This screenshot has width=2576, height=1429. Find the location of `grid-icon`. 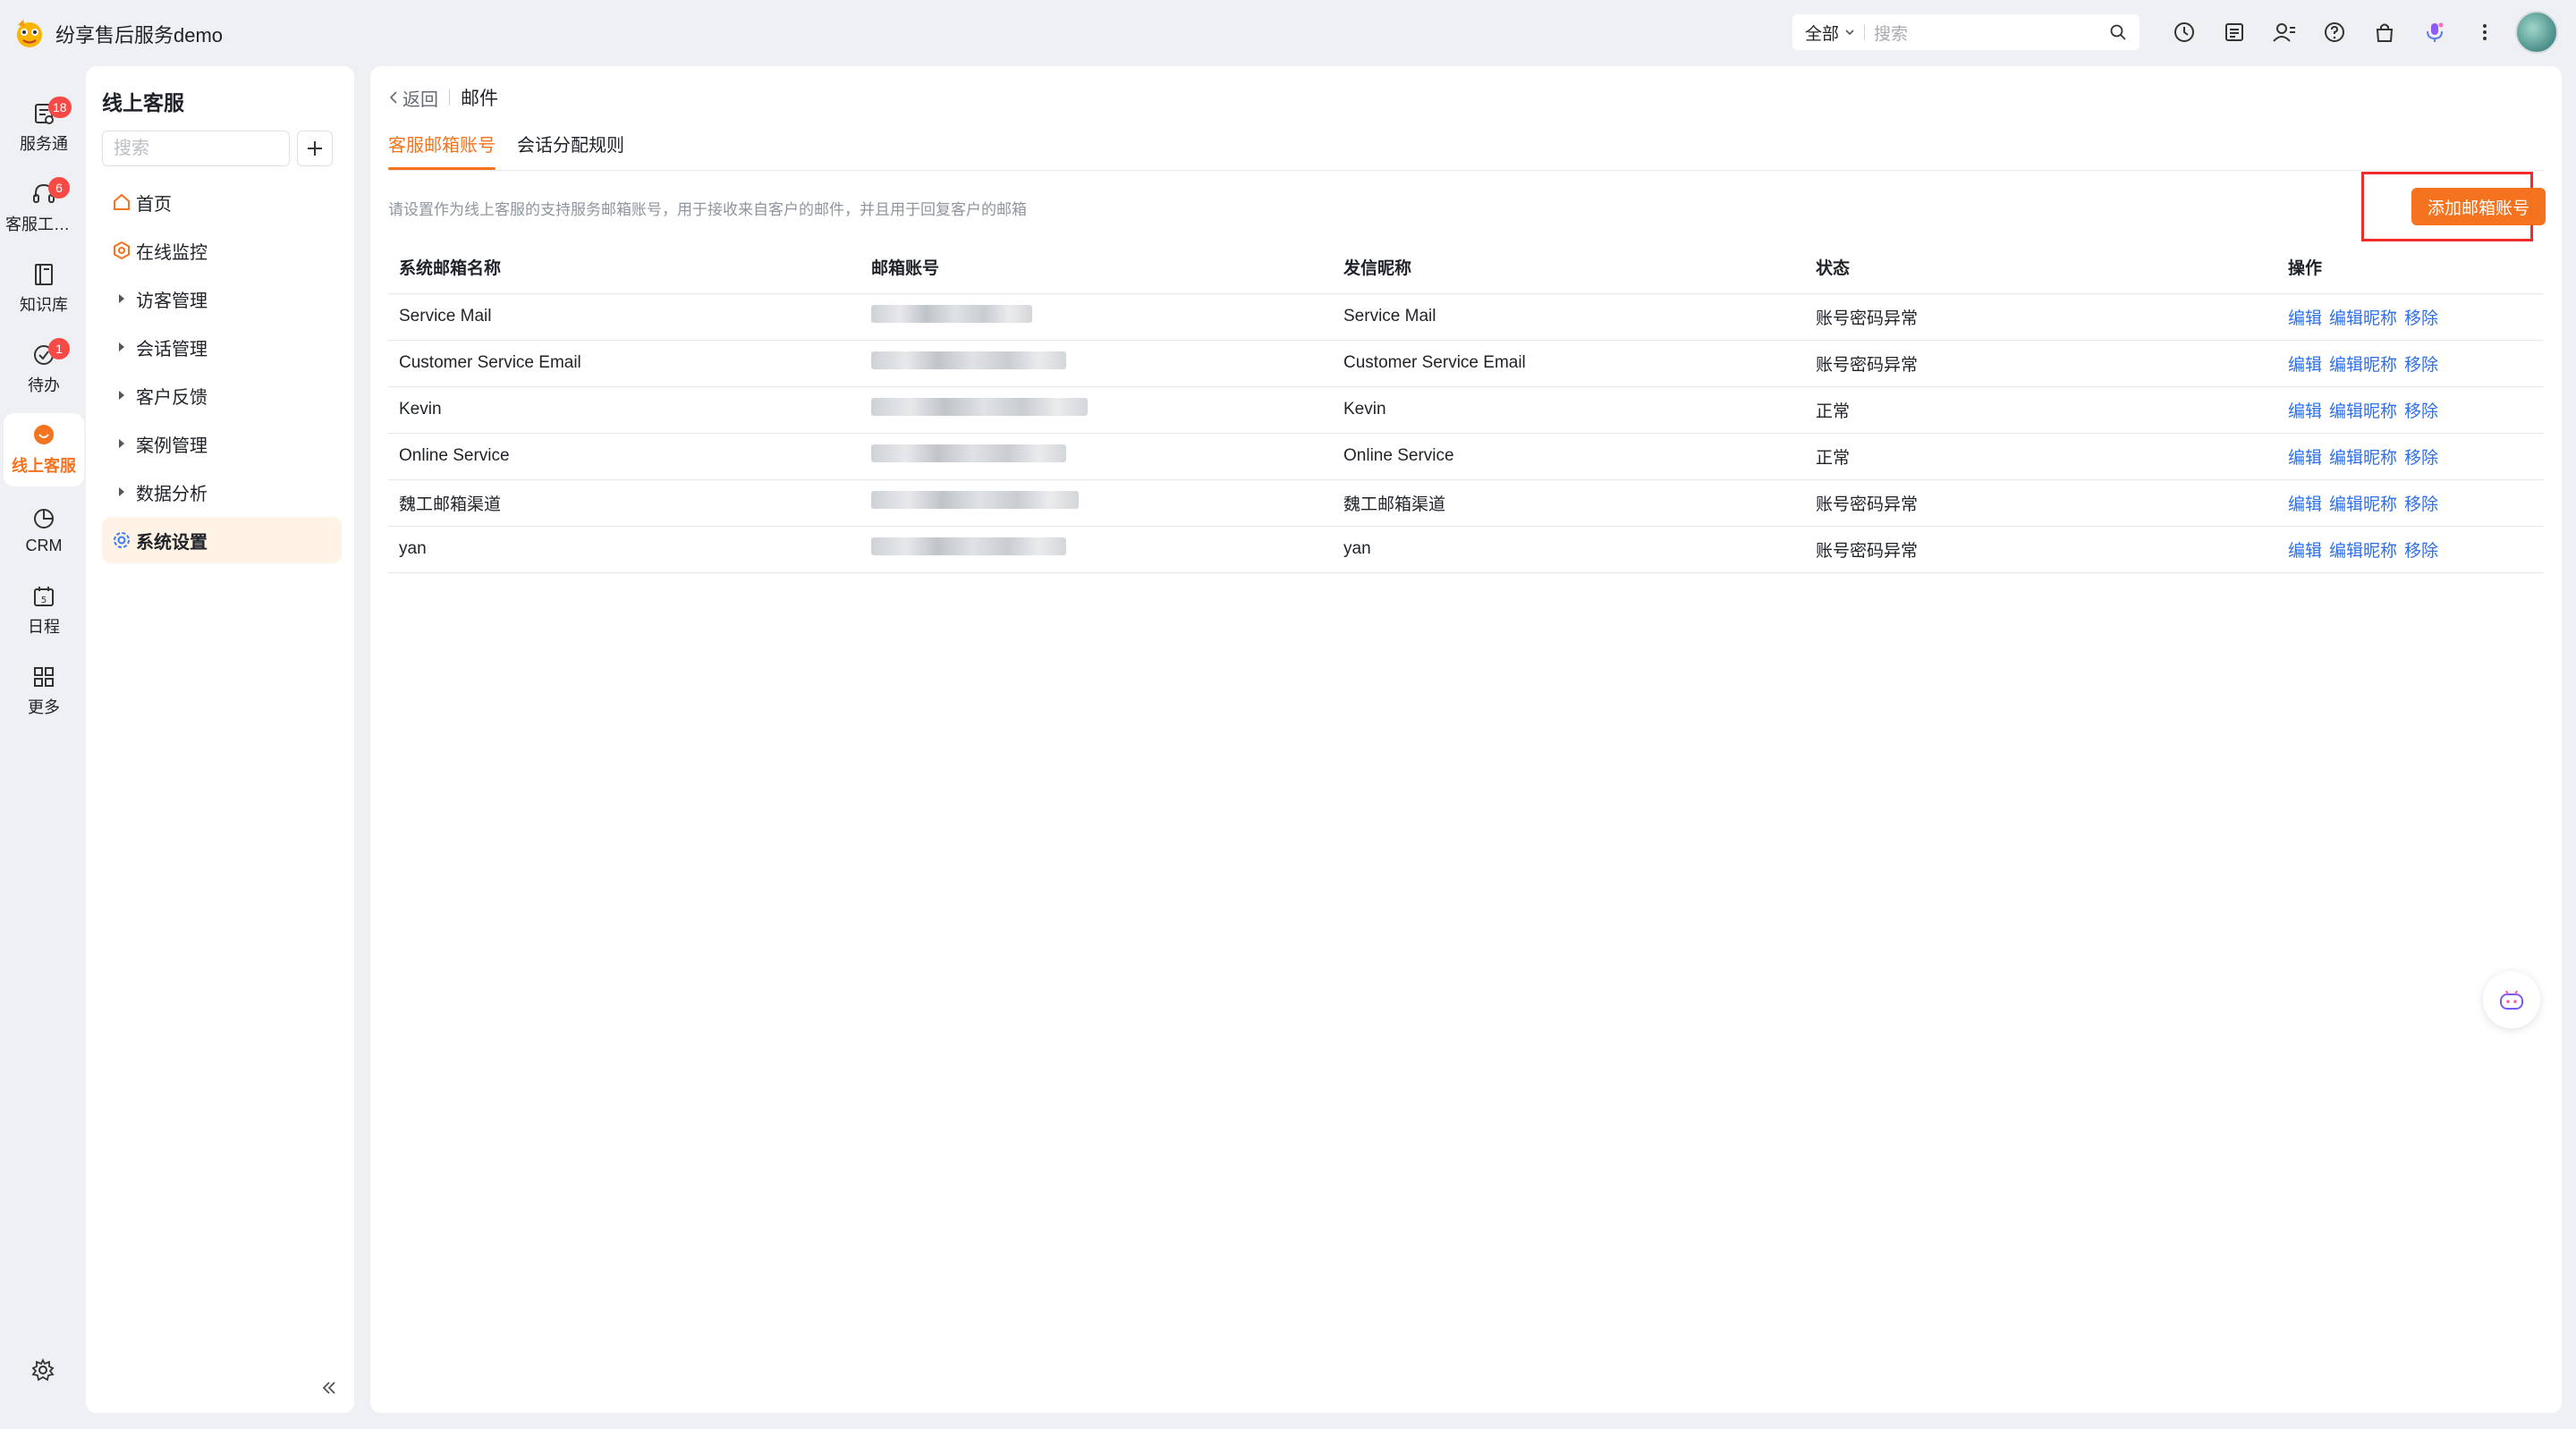

grid-icon is located at coordinates (44, 677).